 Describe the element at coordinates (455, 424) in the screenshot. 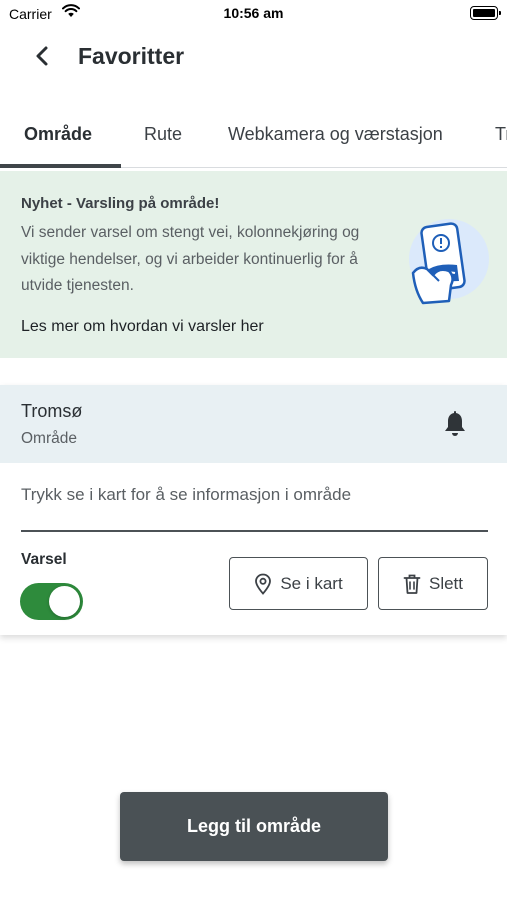

I see `bell-icon` at that location.